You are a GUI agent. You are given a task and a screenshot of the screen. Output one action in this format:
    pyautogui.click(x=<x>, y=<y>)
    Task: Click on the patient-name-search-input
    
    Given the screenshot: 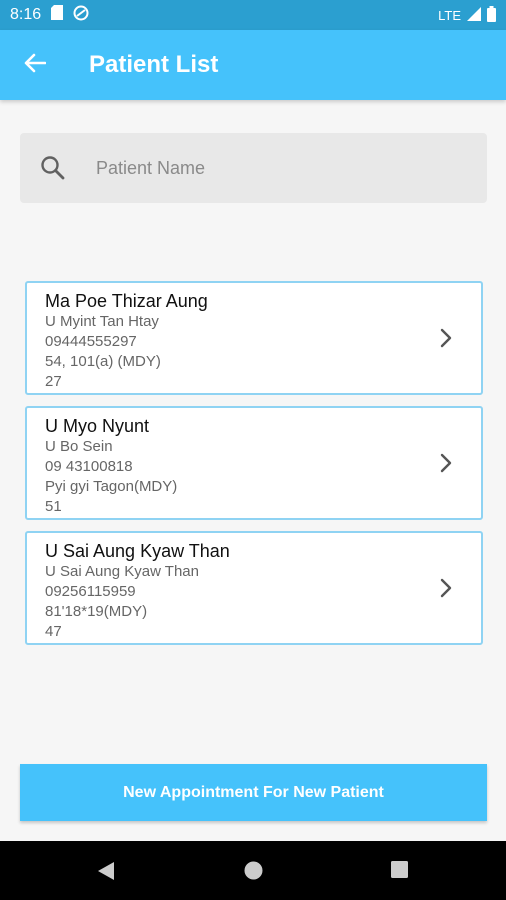 What is the action you would take?
    pyautogui.click(x=286, y=168)
    